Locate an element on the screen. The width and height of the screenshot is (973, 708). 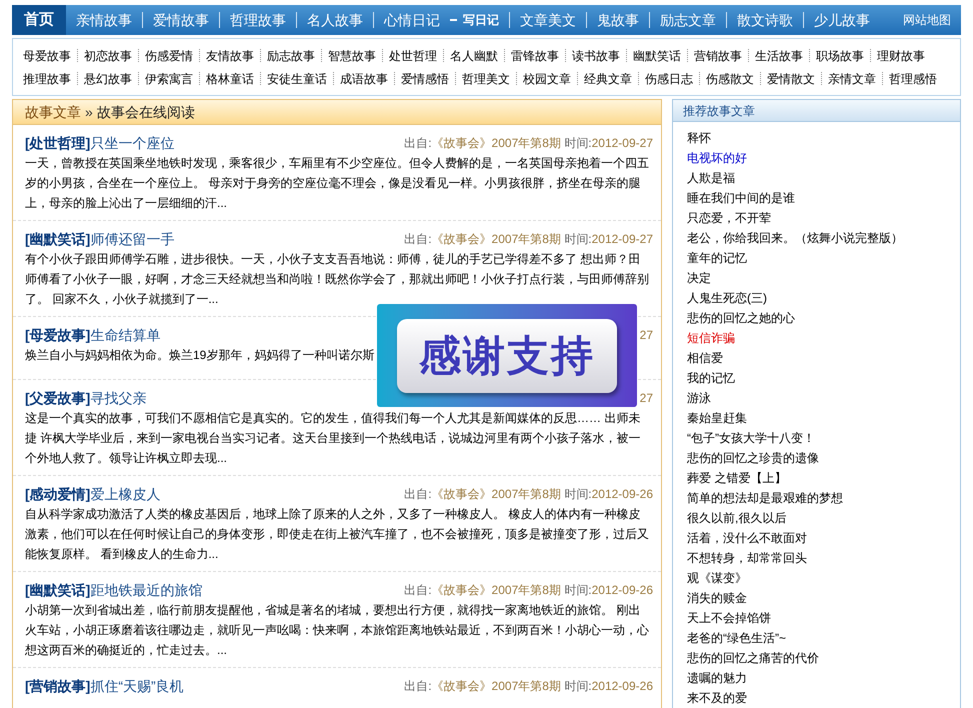
recommend-link: 老公，你给我回来。（炫舞小说完整版） is located at coordinates (795, 238).